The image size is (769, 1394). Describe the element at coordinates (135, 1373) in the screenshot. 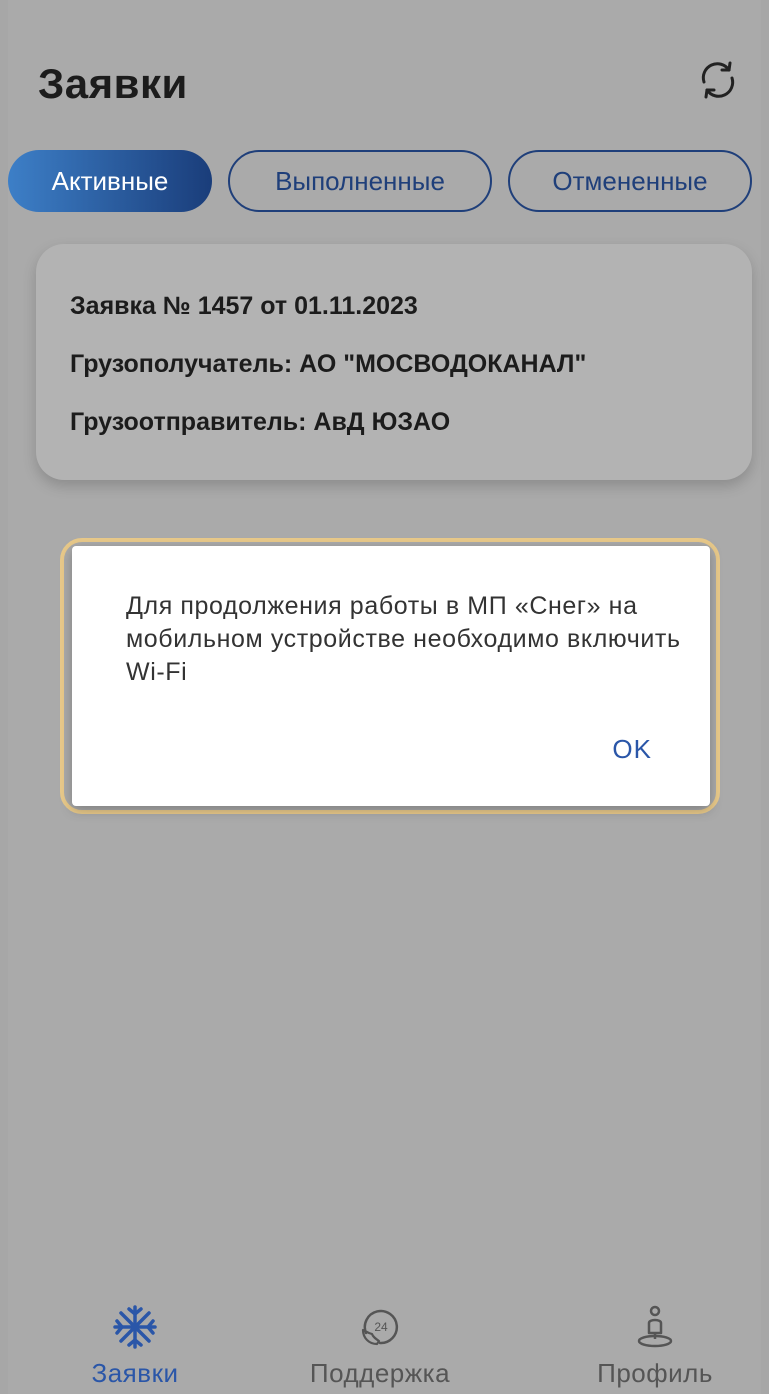

I see `nav-label-orders: Заявки` at that location.